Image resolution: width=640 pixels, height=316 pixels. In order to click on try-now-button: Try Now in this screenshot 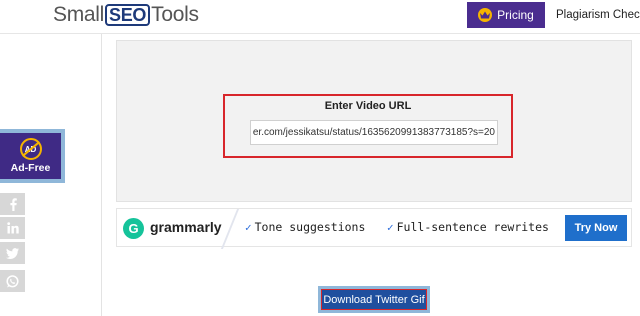, I will do `click(596, 228)`.